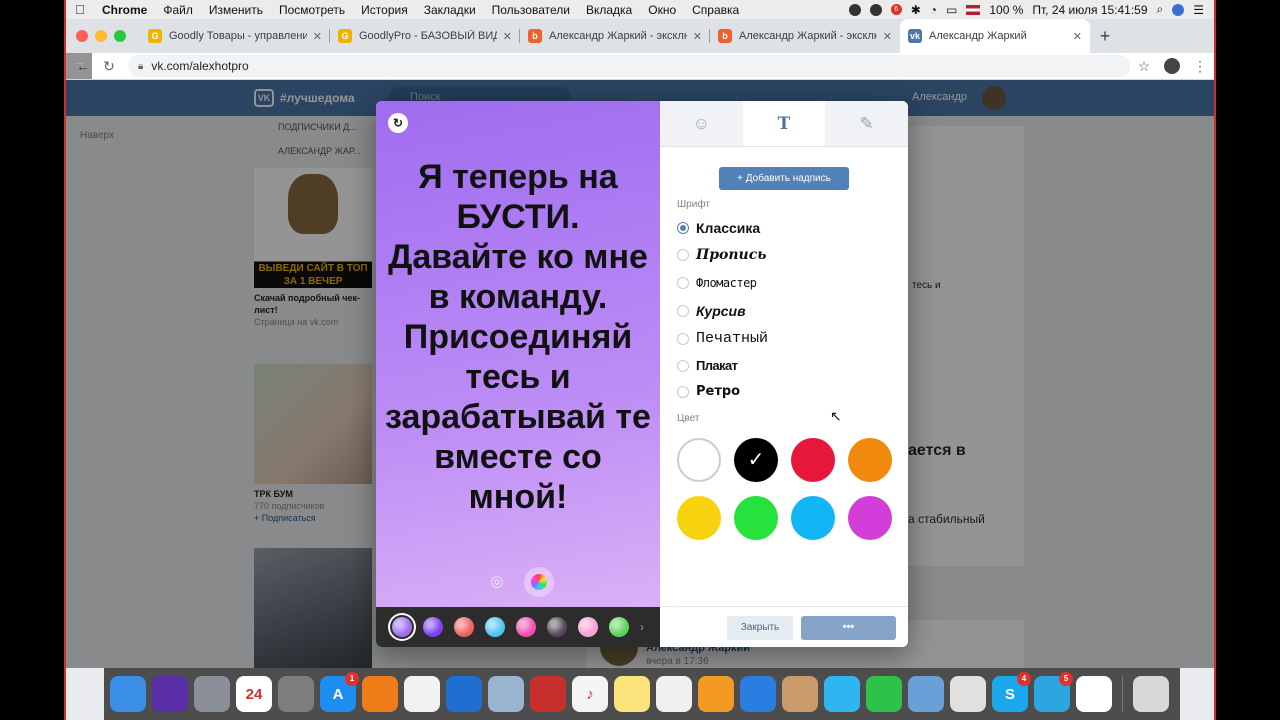 This screenshot has height=720, width=1280. I want to click on menu-item: Закладки, so click(450, 10).